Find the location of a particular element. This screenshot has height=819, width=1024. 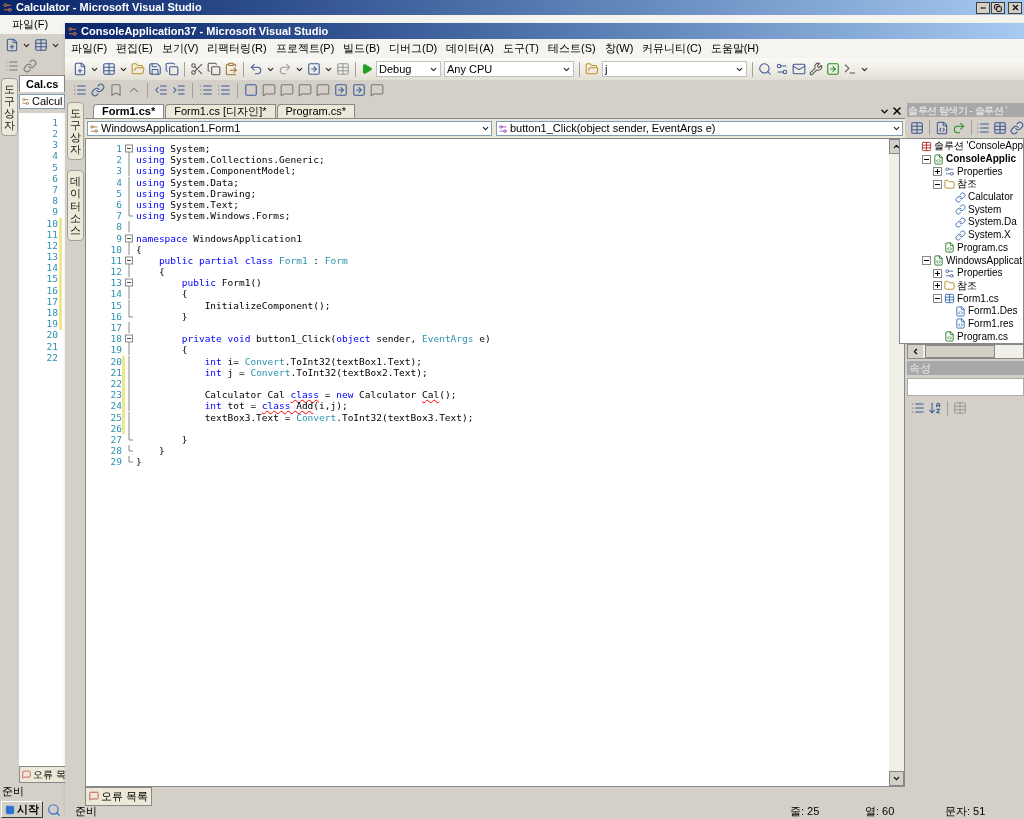

type-combo: Calcul is located at coordinates (42, 101).